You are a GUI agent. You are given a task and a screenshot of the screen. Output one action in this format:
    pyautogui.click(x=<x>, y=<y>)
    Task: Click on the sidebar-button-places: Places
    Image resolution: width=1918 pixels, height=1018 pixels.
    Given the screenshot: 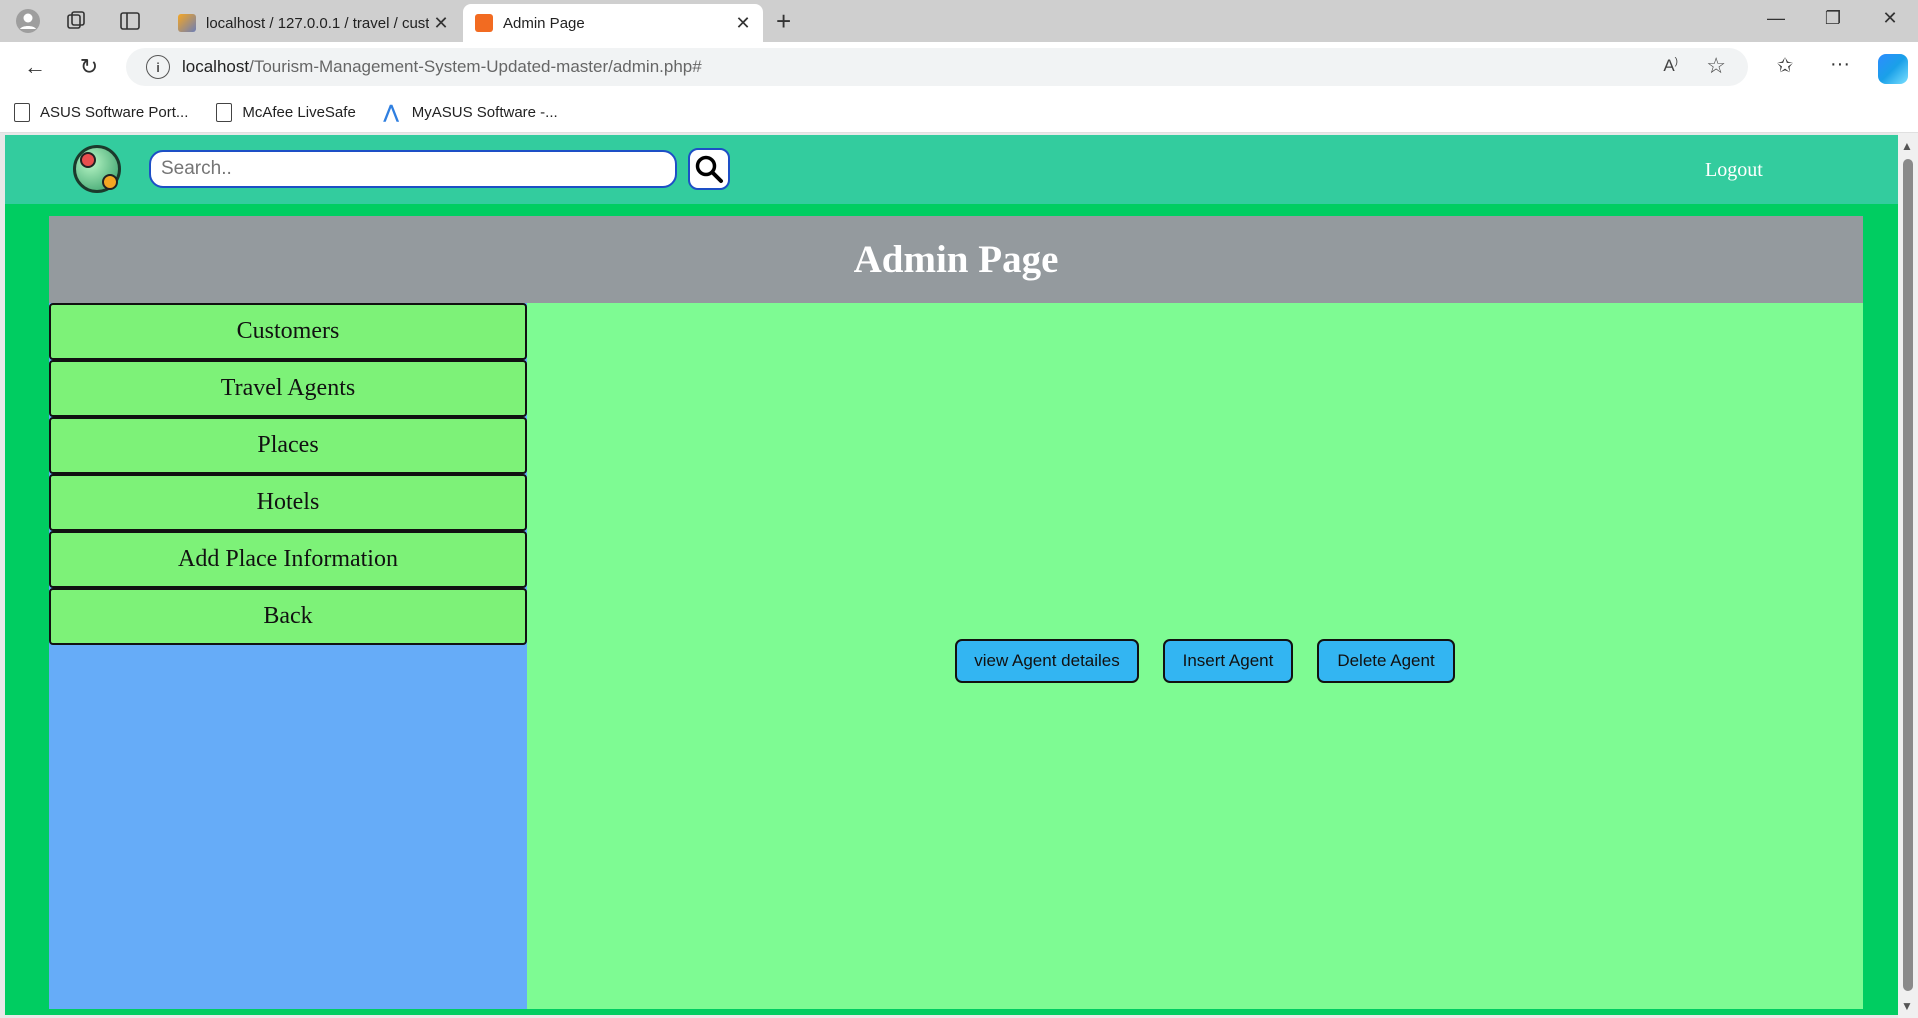 What is the action you would take?
    pyautogui.click(x=288, y=445)
    